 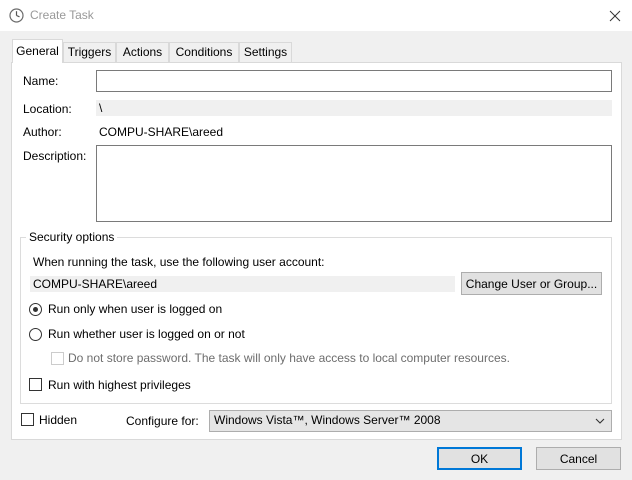 What do you see at coordinates (242, 284) in the screenshot?
I see `user-account-value: COMPU-SHARE\areed` at bounding box center [242, 284].